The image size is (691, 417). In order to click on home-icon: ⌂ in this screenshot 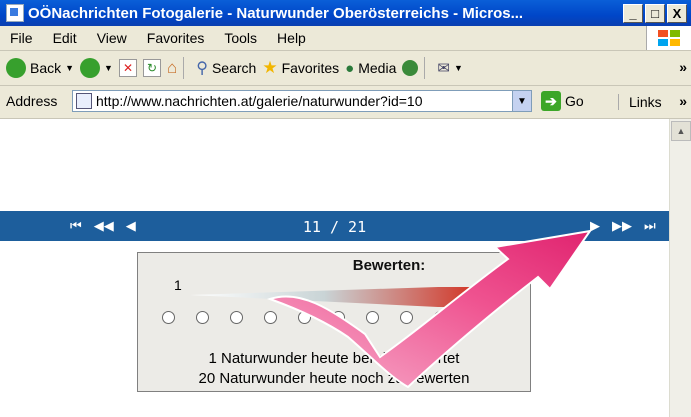, I will do `click(172, 67)`.